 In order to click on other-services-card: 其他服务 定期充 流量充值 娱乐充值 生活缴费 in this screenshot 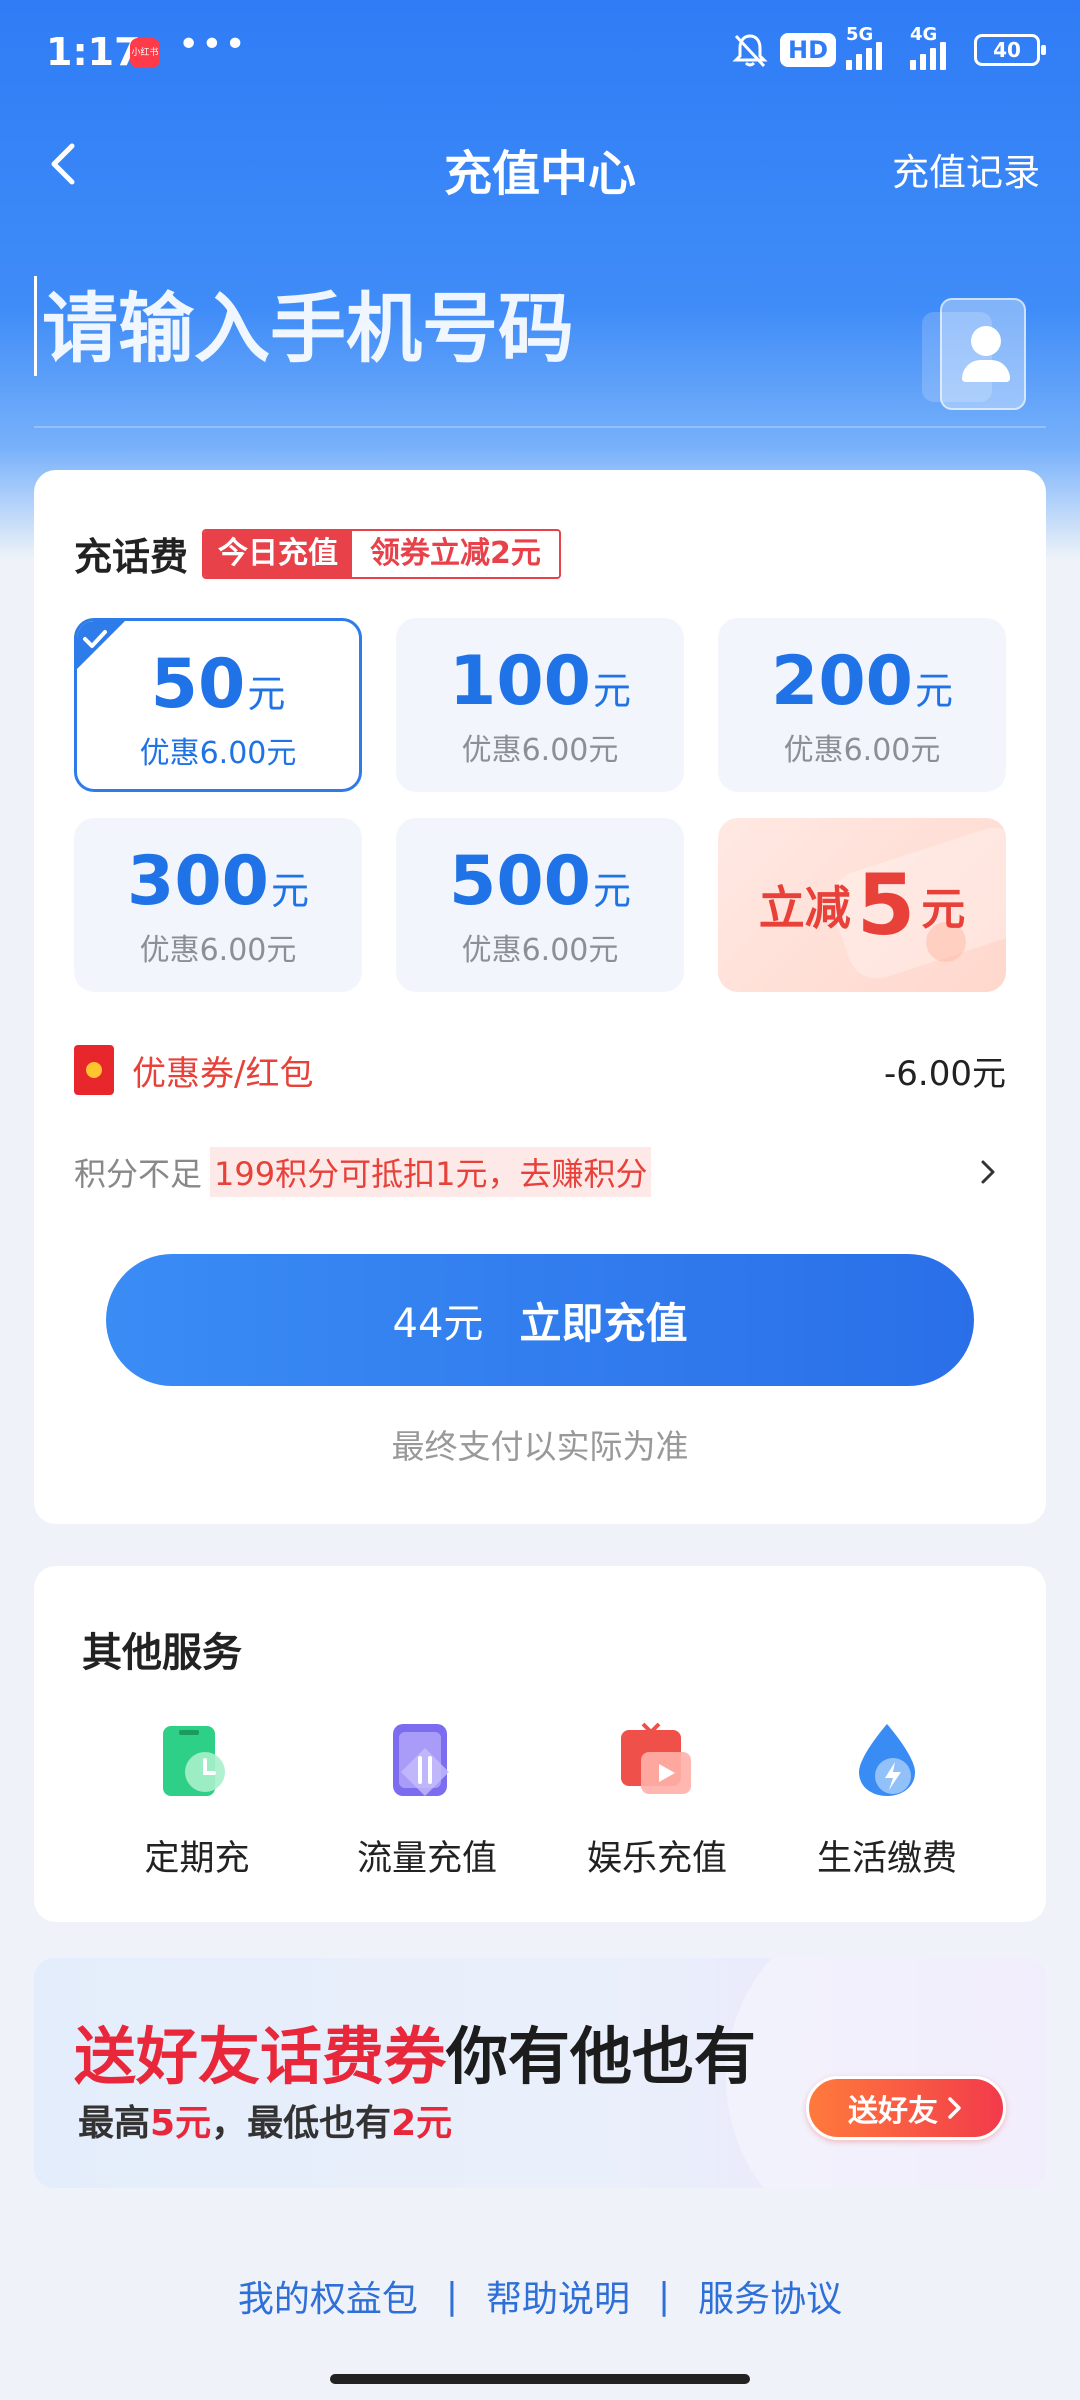, I will do `click(540, 1744)`.